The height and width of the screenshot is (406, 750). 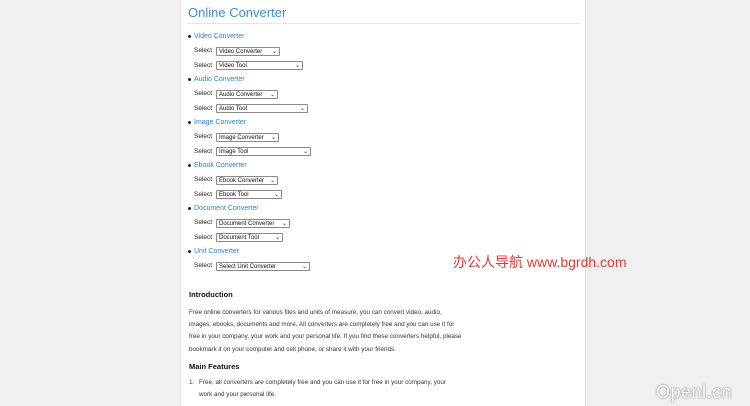 I want to click on list-item: Audio Converter, so click(x=376, y=80).